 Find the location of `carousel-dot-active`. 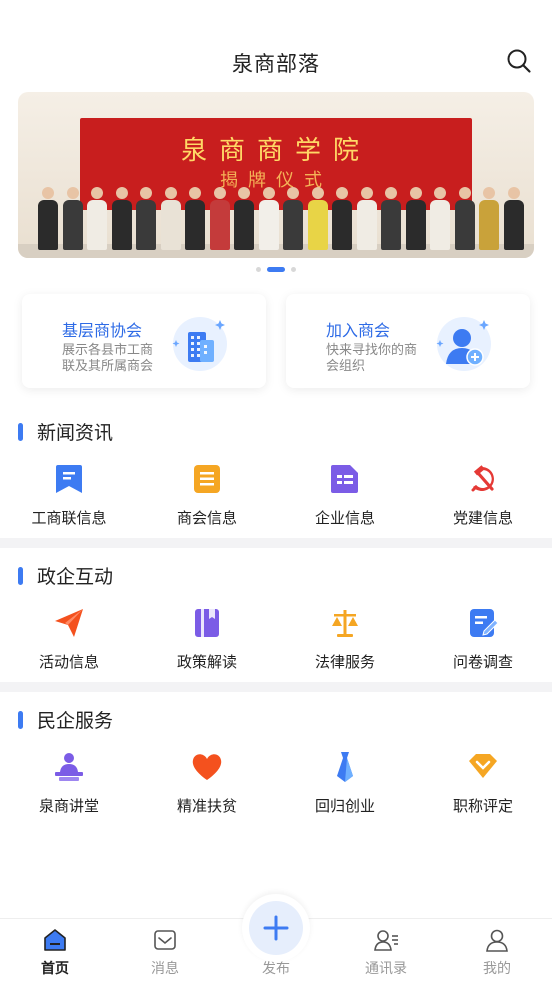

carousel-dot-active is located at coordinates (276, 269).